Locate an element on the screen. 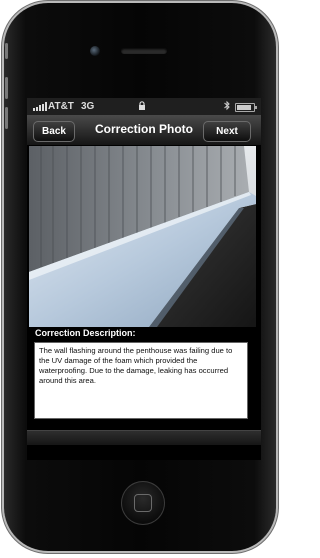 This screenshot has width=320, height=558. signal-bars-icon is located at coordinates (40, 106).